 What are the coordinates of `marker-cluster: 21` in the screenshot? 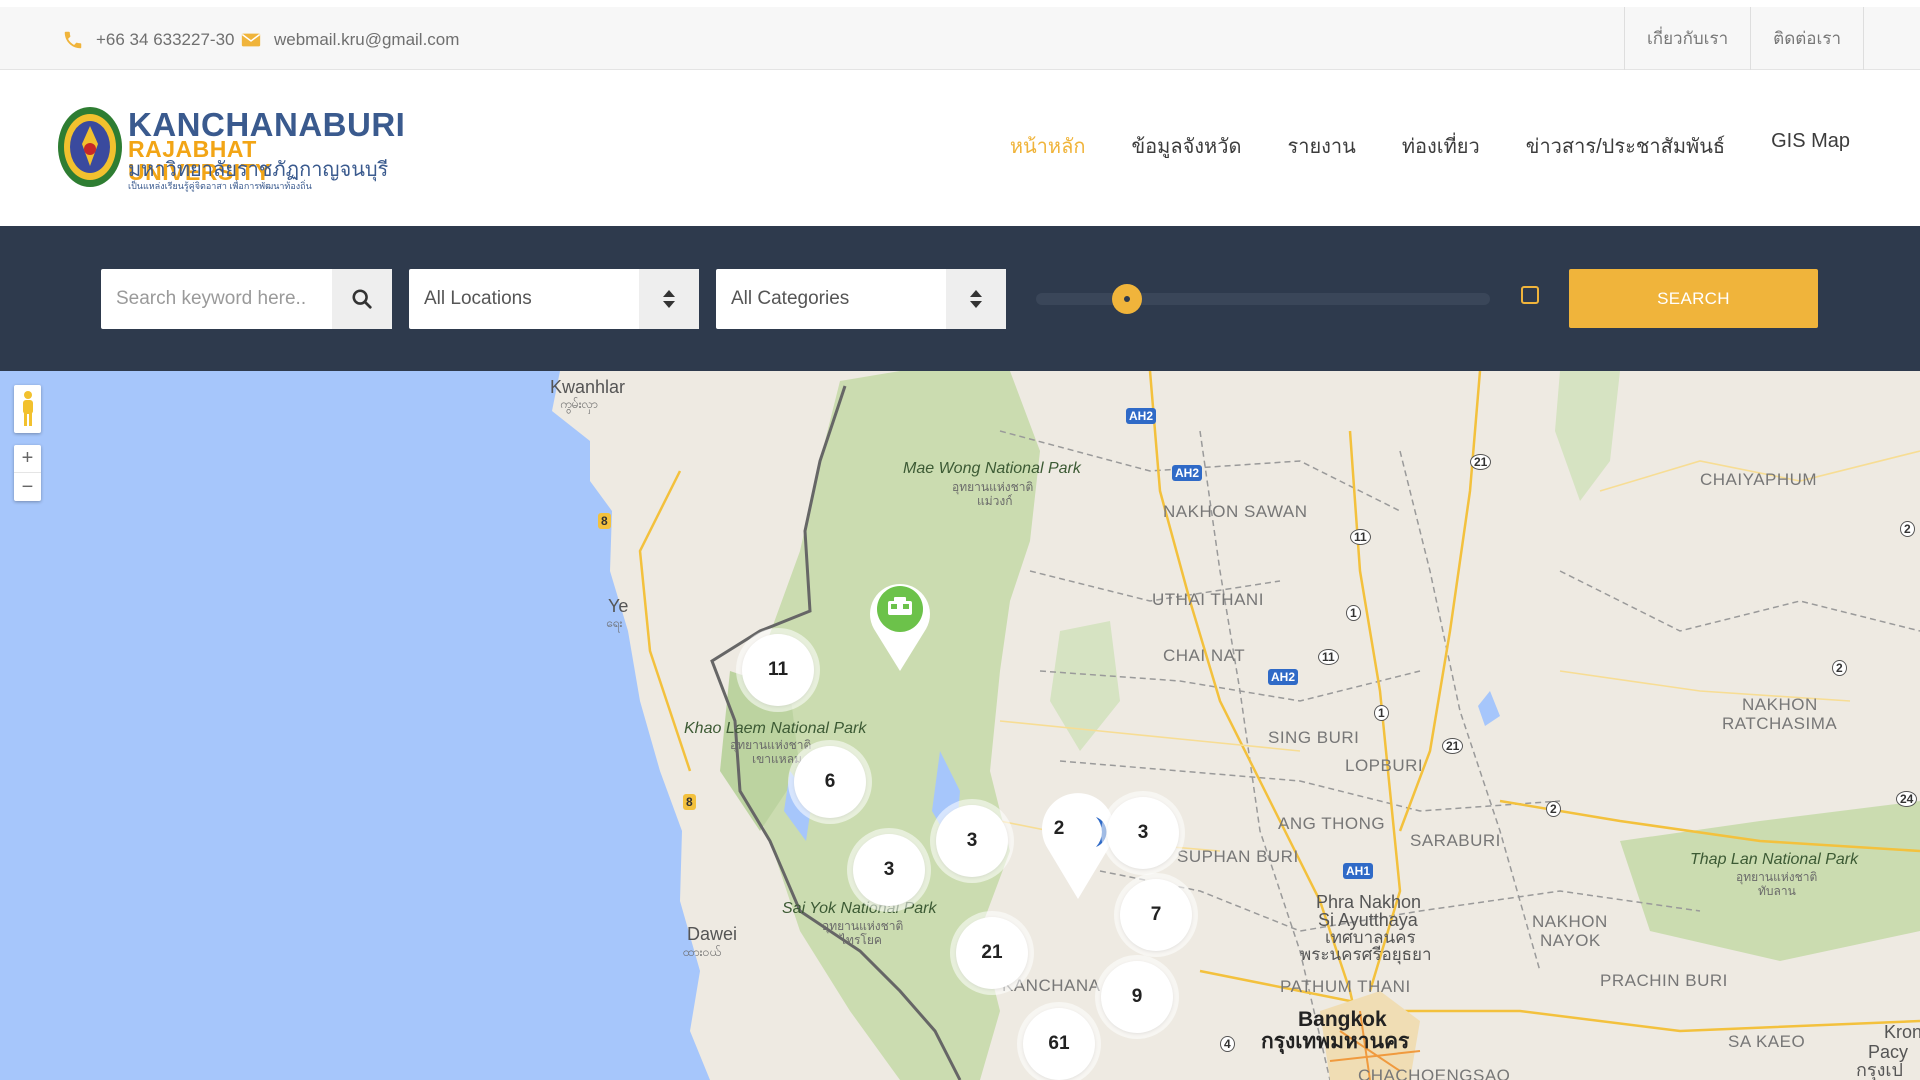 It's located at (992, 953).